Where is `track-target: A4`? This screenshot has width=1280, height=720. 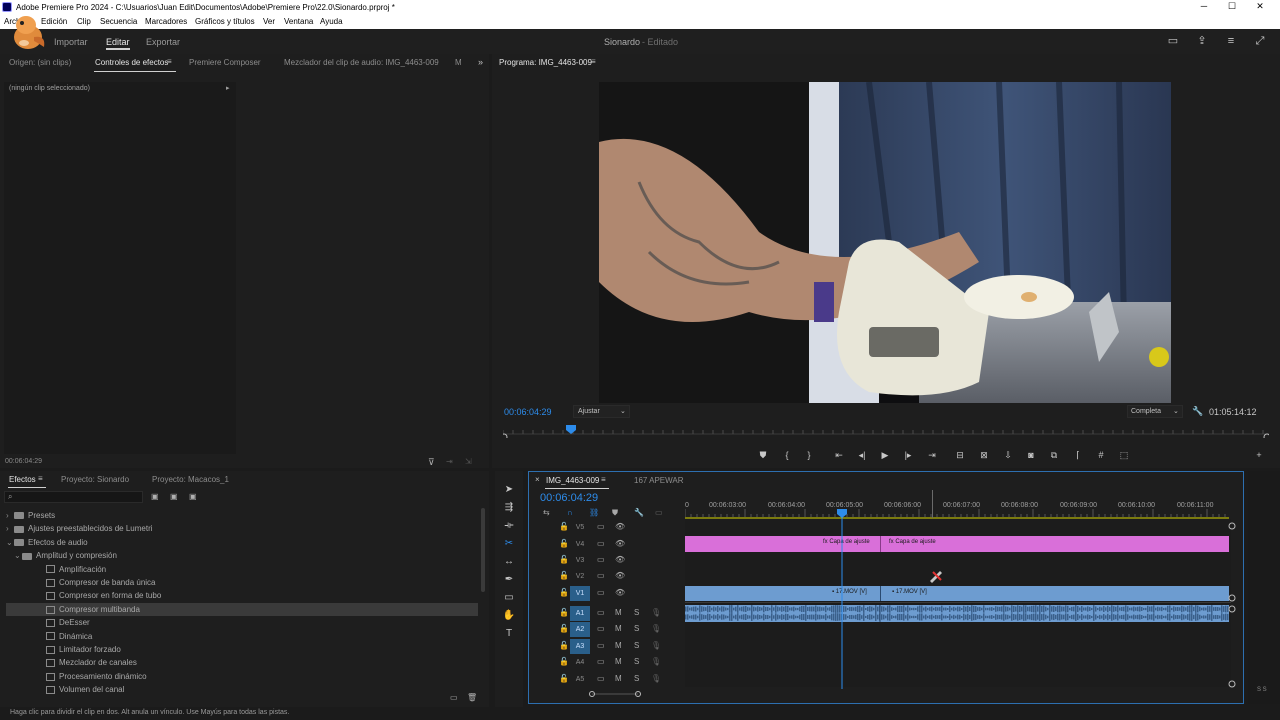 track-target: A4 is located at coordinates (580, 662).